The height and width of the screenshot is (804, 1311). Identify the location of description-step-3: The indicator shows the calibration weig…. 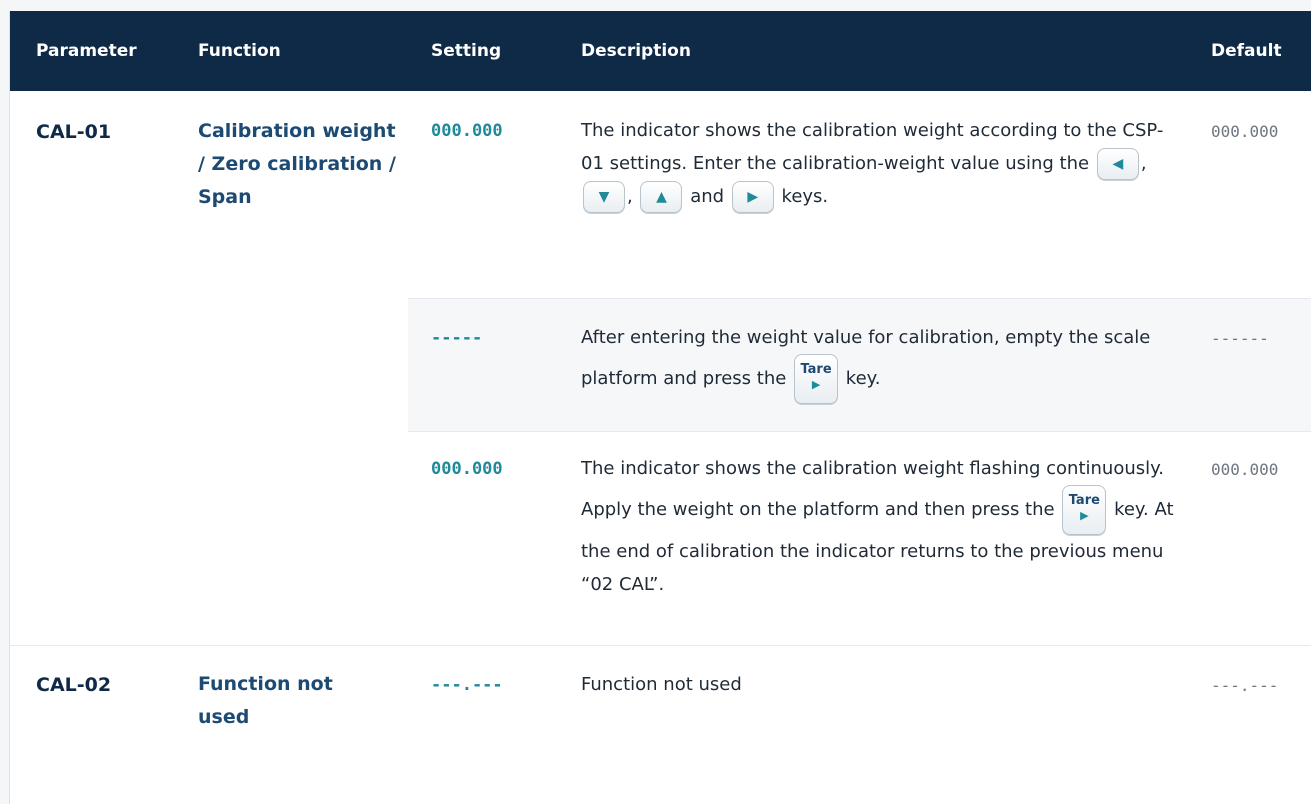
(881, 526).